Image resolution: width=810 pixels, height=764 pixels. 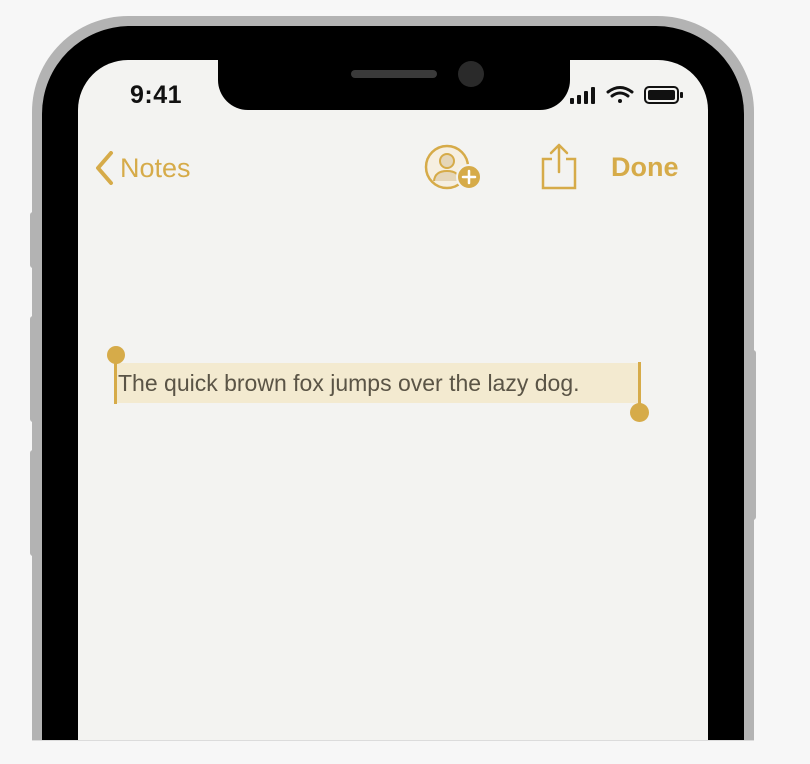 I want to click on selection-start-handle, so click(x=116, y=355).